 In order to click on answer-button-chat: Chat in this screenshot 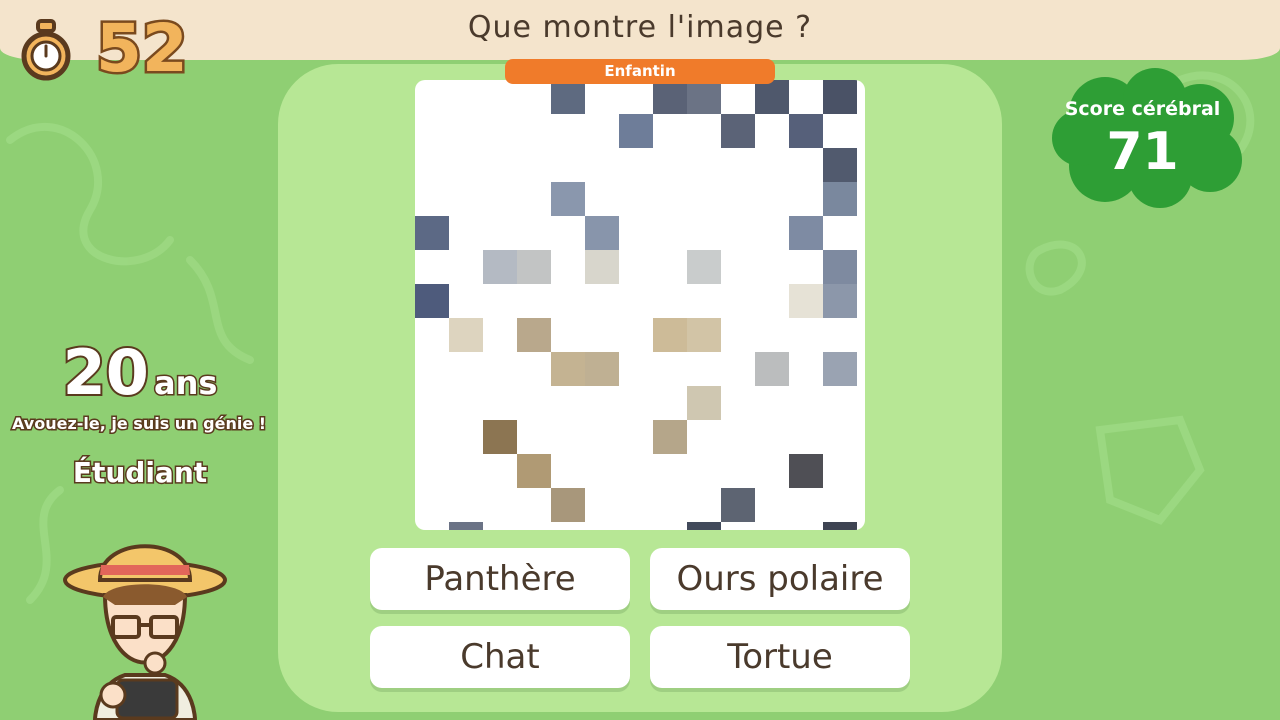, I will do `click(500, 657)`.